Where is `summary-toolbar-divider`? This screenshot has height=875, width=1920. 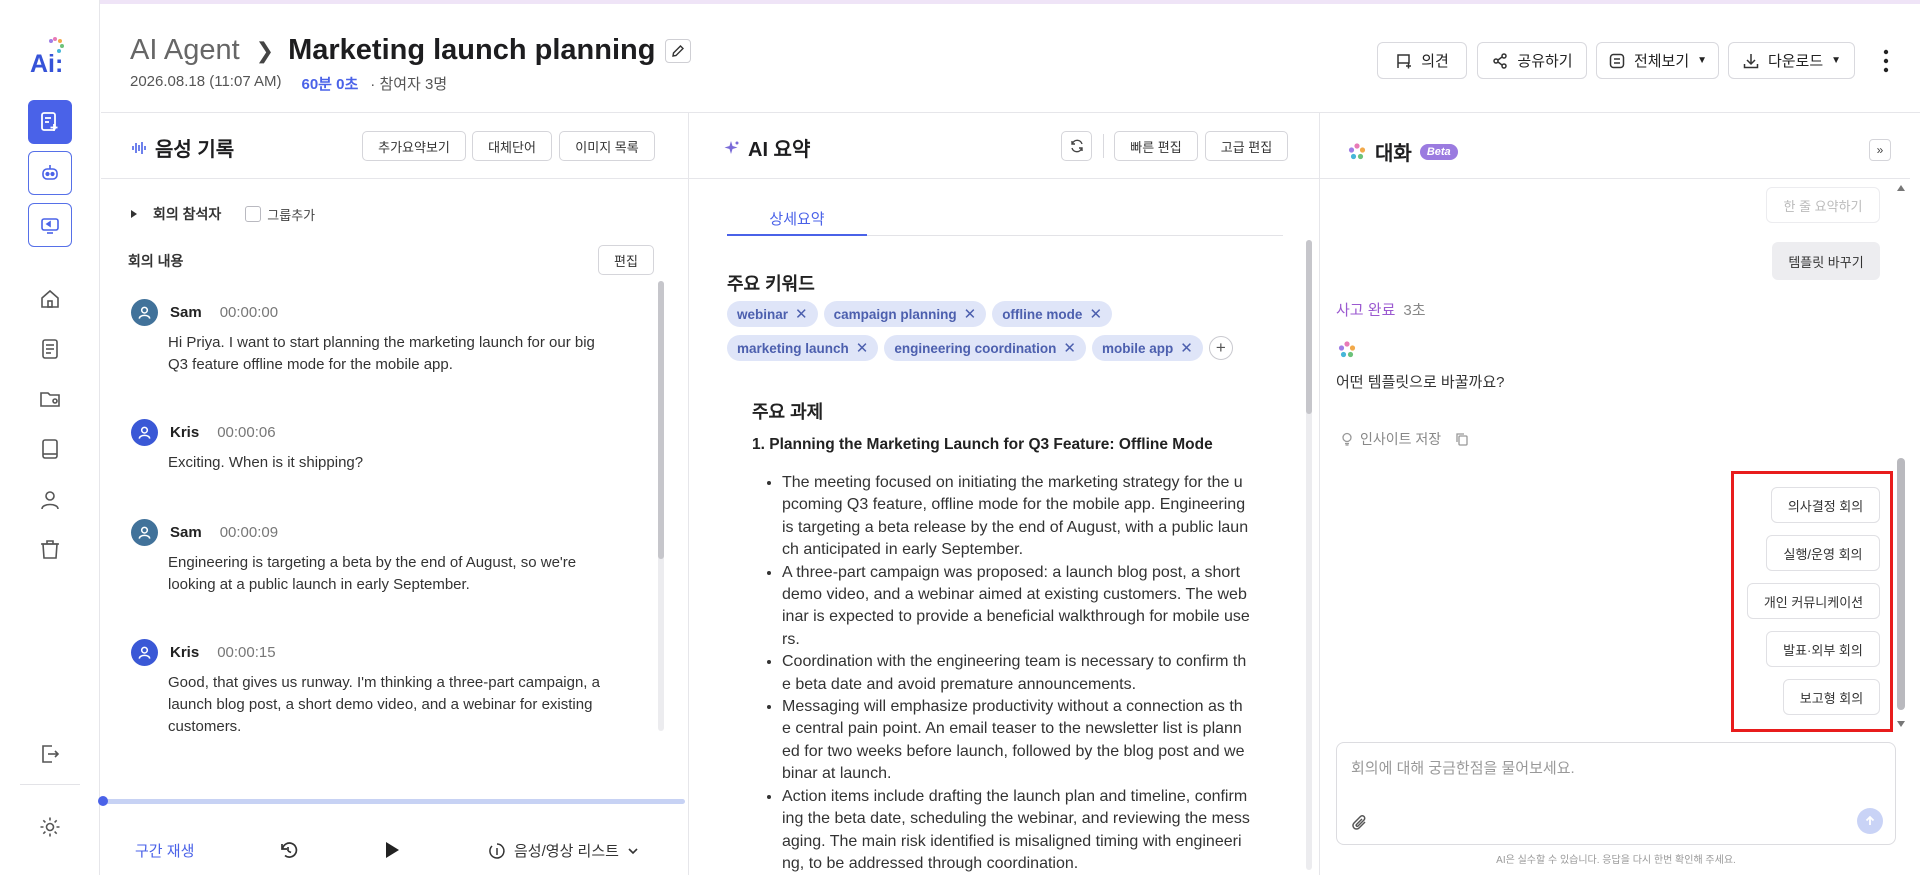 summary-toolbar-divider is located at coordinates (1103, 146).